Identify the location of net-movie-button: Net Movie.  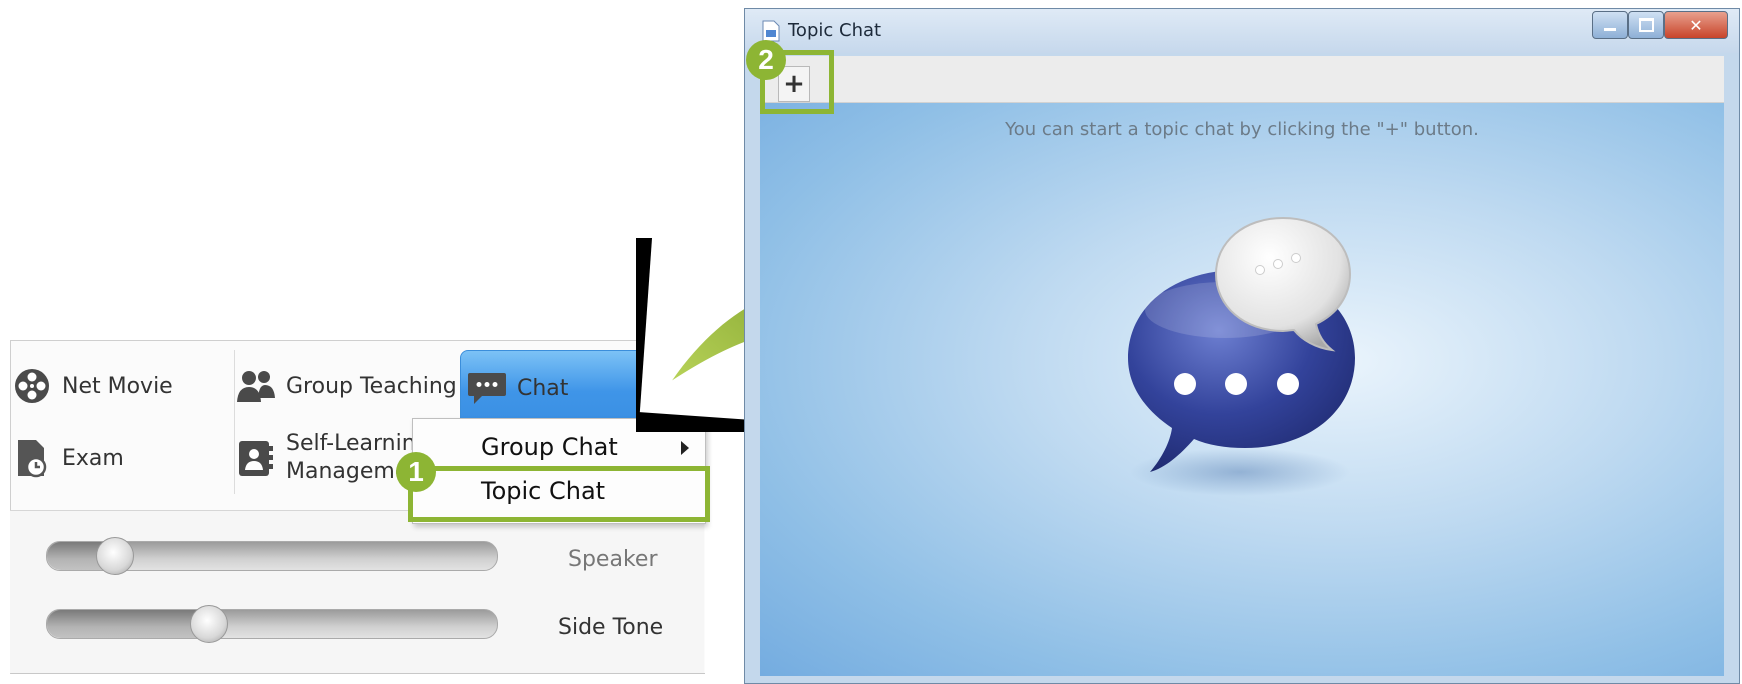
(92, 386).